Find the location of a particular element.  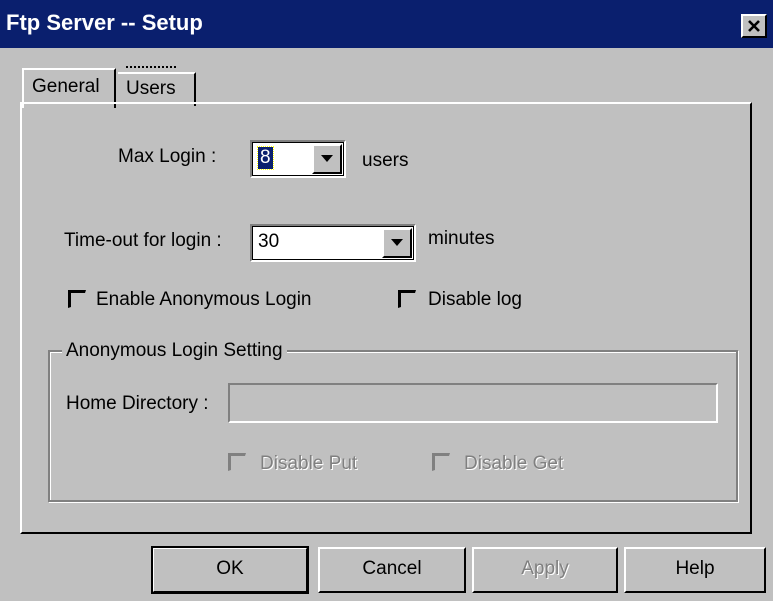

close-button is located at coordinates (754, 26).